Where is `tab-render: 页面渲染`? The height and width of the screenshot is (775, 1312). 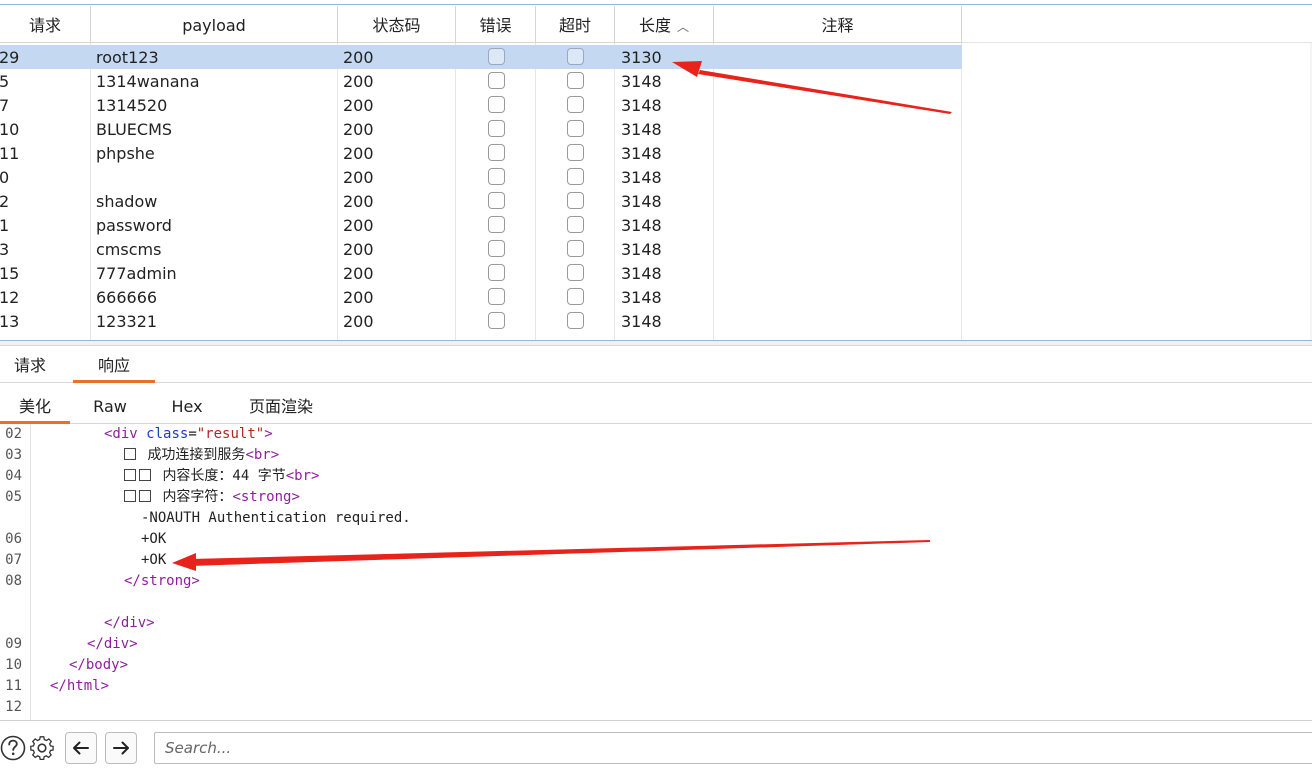 tab-render: 页面渲染 is located at coordinates (281, 406).